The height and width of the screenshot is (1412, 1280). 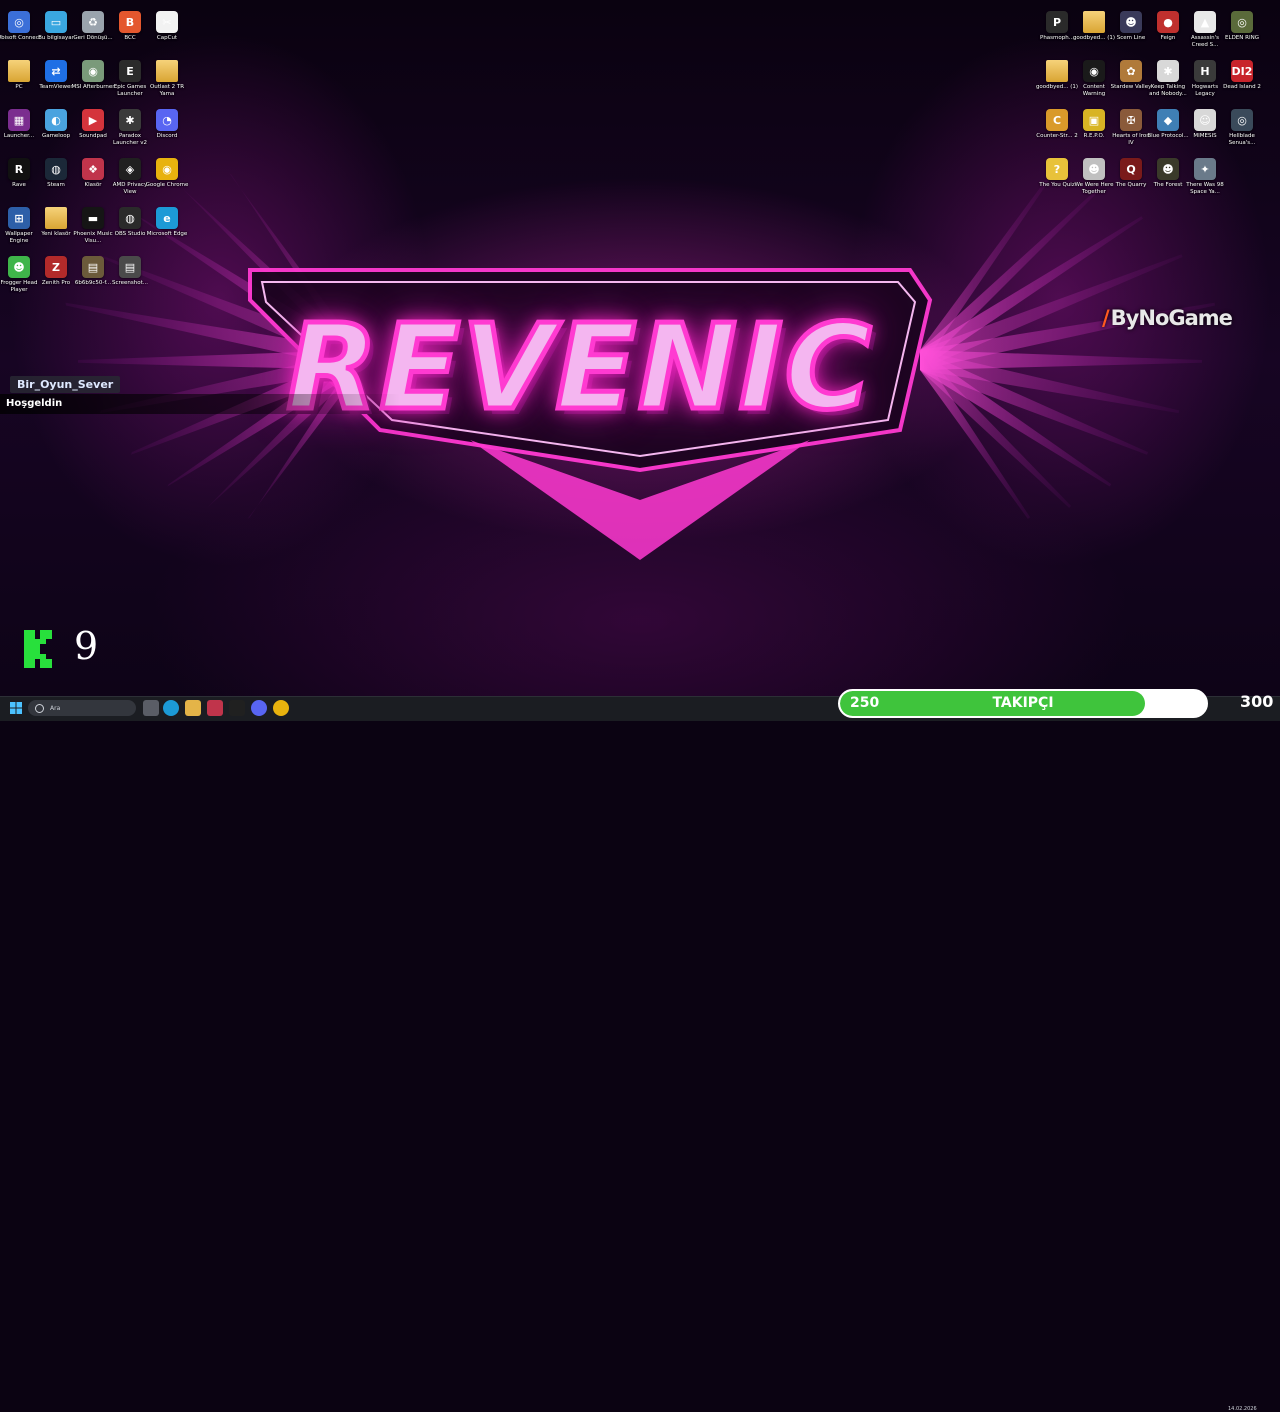 I want to click on desktop-shortcut: ▣ R.E.P.O., so click(x=1094, y=124).